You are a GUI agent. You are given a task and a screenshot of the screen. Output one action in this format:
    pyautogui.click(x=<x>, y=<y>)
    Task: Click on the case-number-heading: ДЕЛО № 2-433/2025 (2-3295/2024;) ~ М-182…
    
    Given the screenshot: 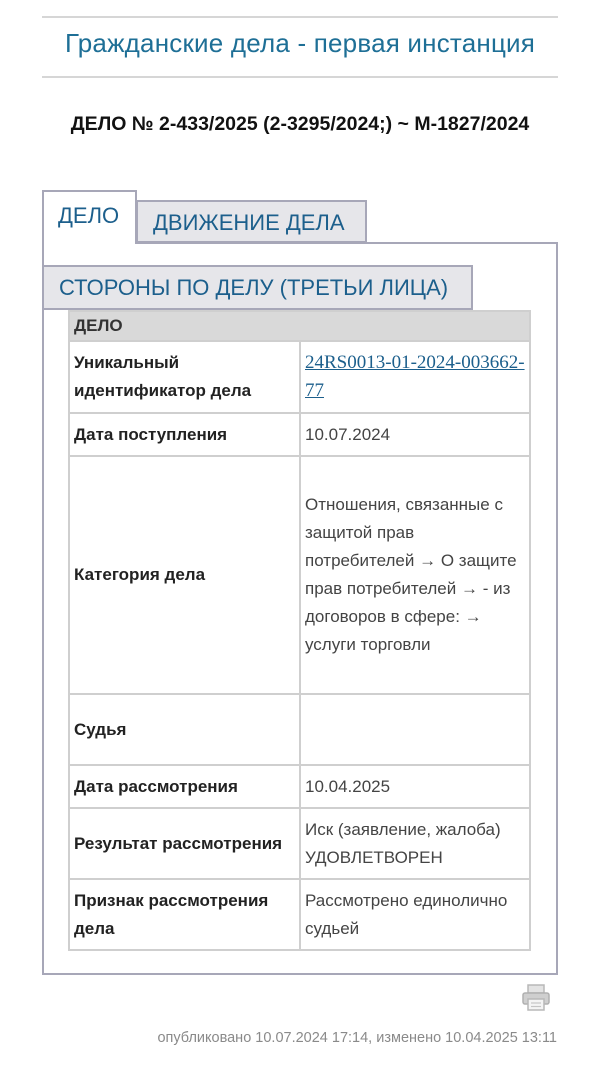 What is the action you would take?
    pyautogui.click(x=300, y=124)
    